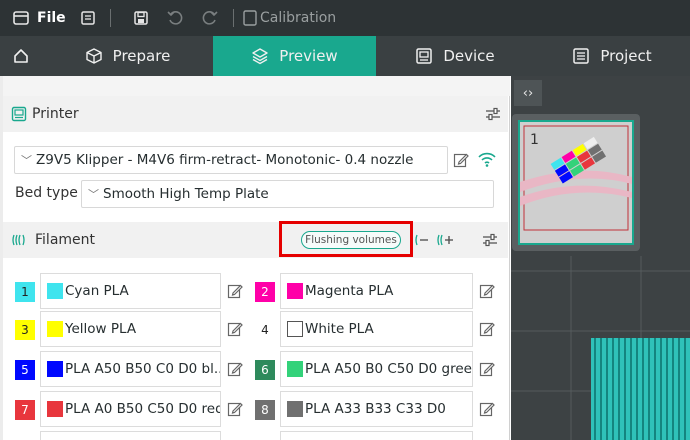  I want to click on file-menu: File, so click(51, 18).